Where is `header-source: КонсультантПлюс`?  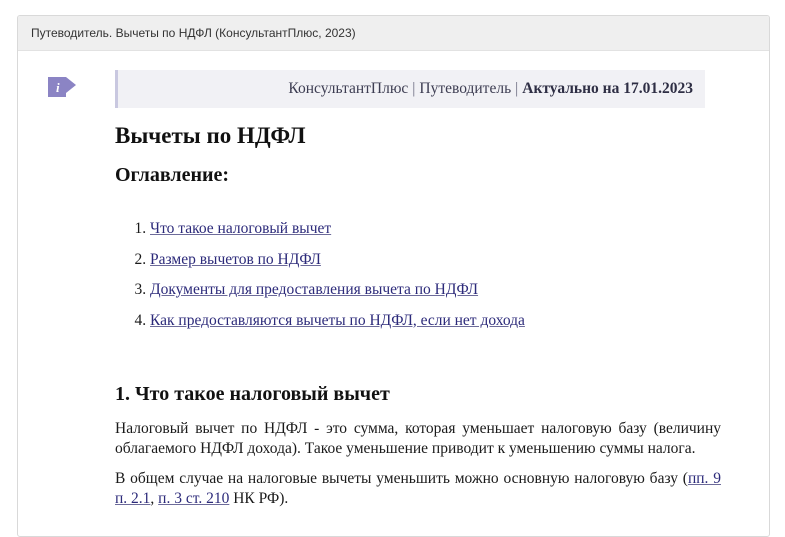
header-source: КонсультантПлюс is located at coordinates (348, 88).